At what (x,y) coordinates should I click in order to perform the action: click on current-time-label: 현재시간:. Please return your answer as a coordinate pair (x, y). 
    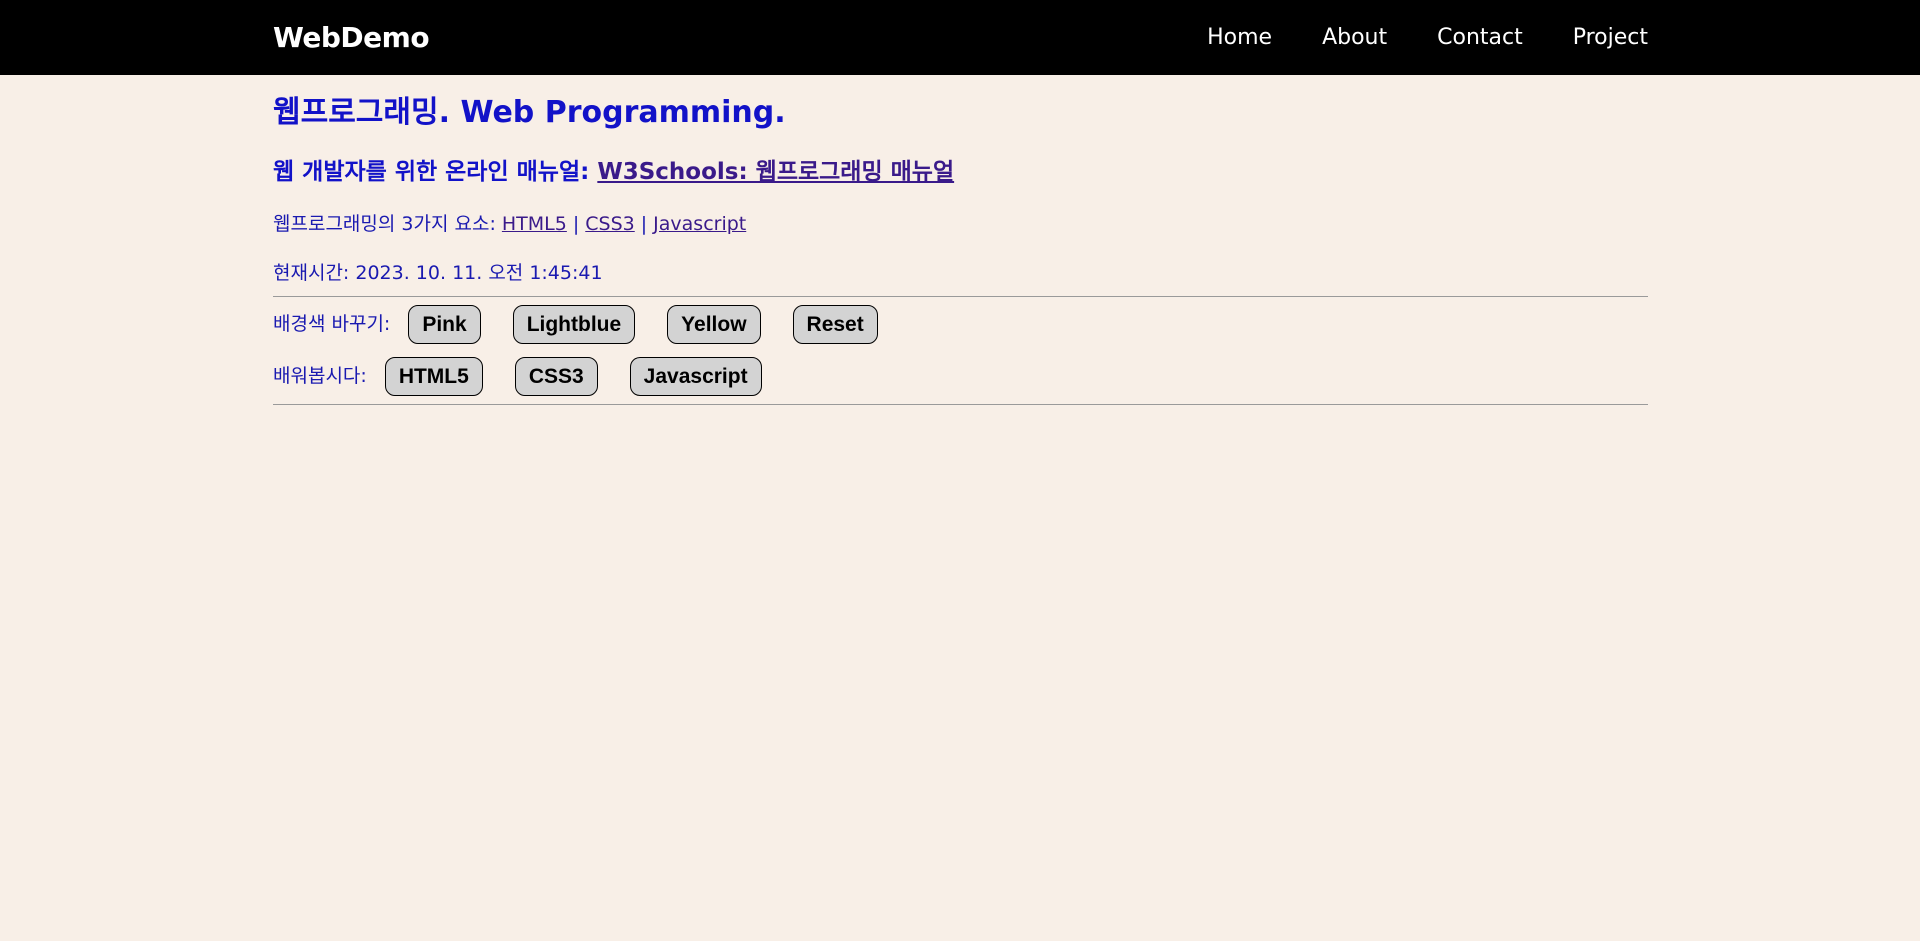
    Looking at the image, I should click on (314, 272).